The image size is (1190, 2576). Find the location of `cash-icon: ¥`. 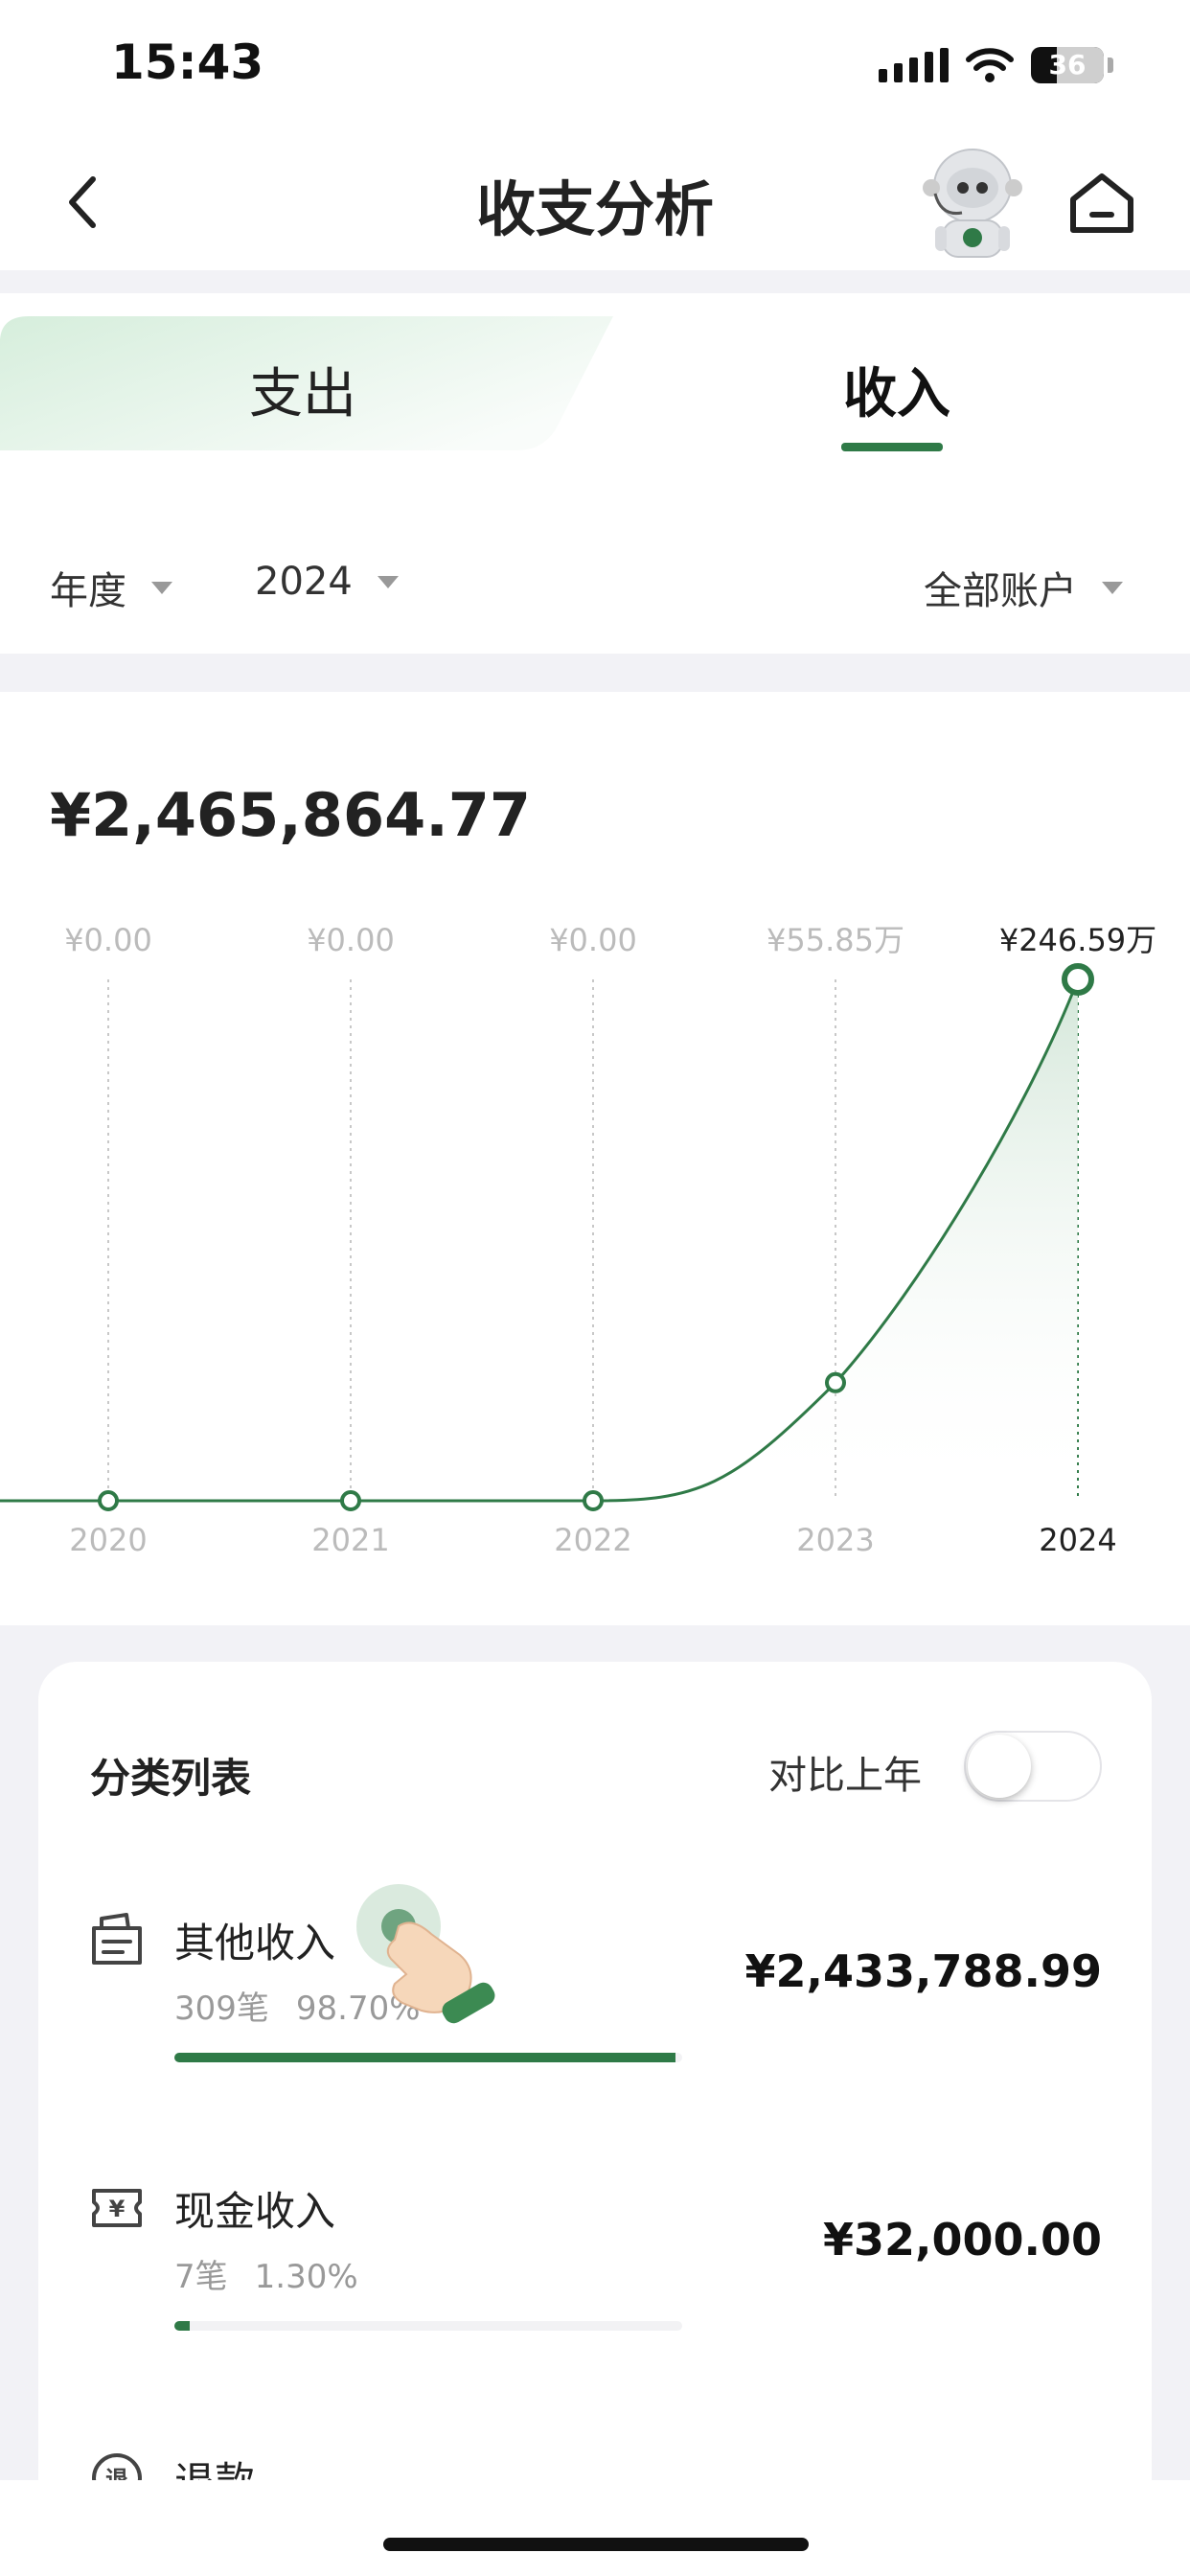

cash-icon: ¥ is located at coordinates (117, 2208).